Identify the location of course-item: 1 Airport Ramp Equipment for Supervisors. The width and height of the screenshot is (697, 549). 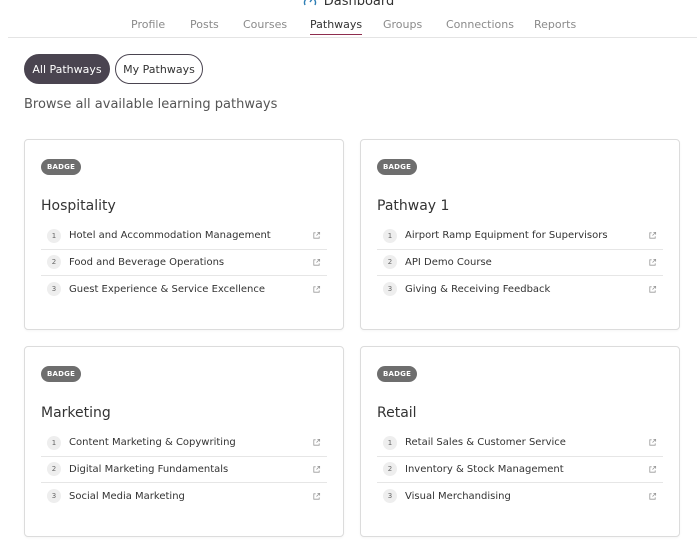
(520, 236).